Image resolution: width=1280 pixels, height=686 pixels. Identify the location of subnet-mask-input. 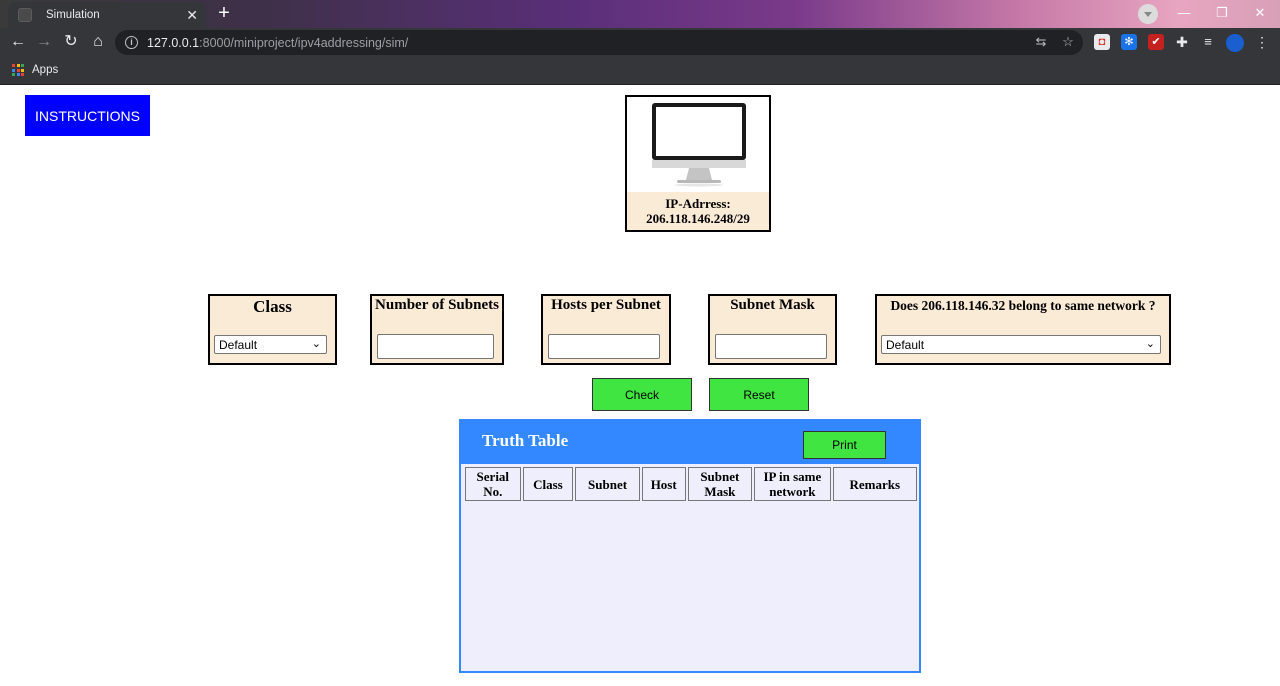
(771, 346).